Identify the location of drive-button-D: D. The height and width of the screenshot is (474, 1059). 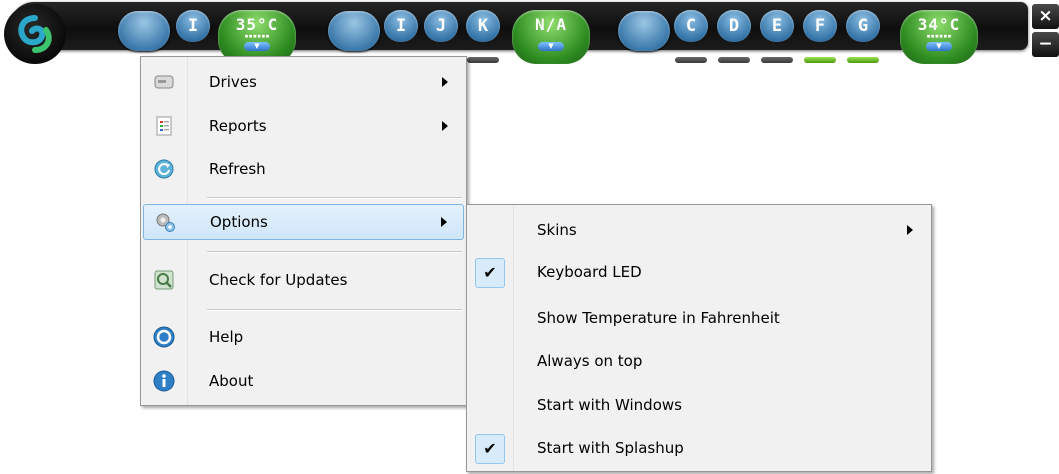
(734, 26).